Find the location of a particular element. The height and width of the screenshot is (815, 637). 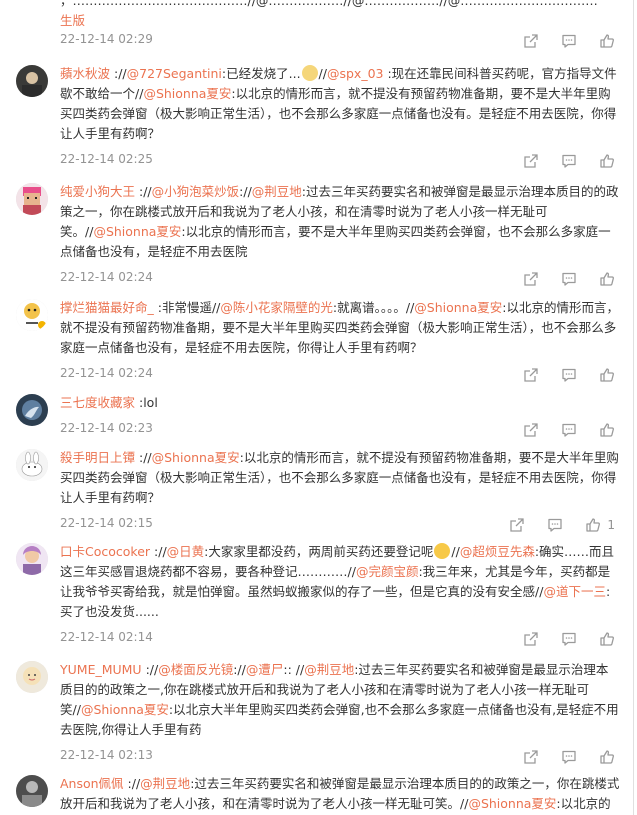

comment-time: 22-12-14 02:29 is located at coordinates (106, 39).